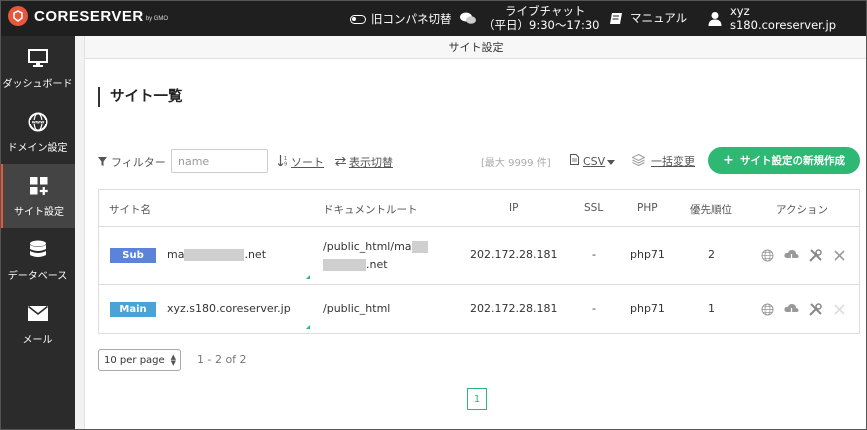 The height and width of the screenshot is (430, 867). What do you see at coordinates (468, 18) in the screenshot?
I see `chat-bubble-icon` at bounding box center [468, 18].